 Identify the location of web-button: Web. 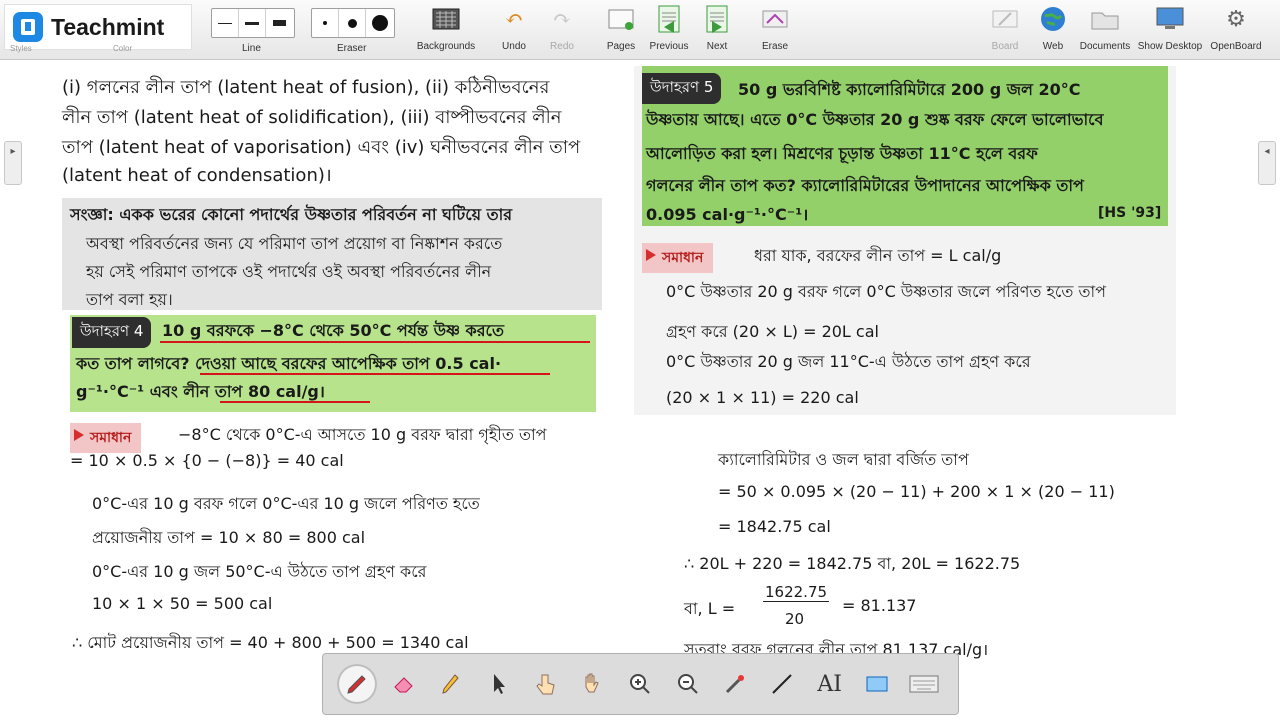
(1053, 30).